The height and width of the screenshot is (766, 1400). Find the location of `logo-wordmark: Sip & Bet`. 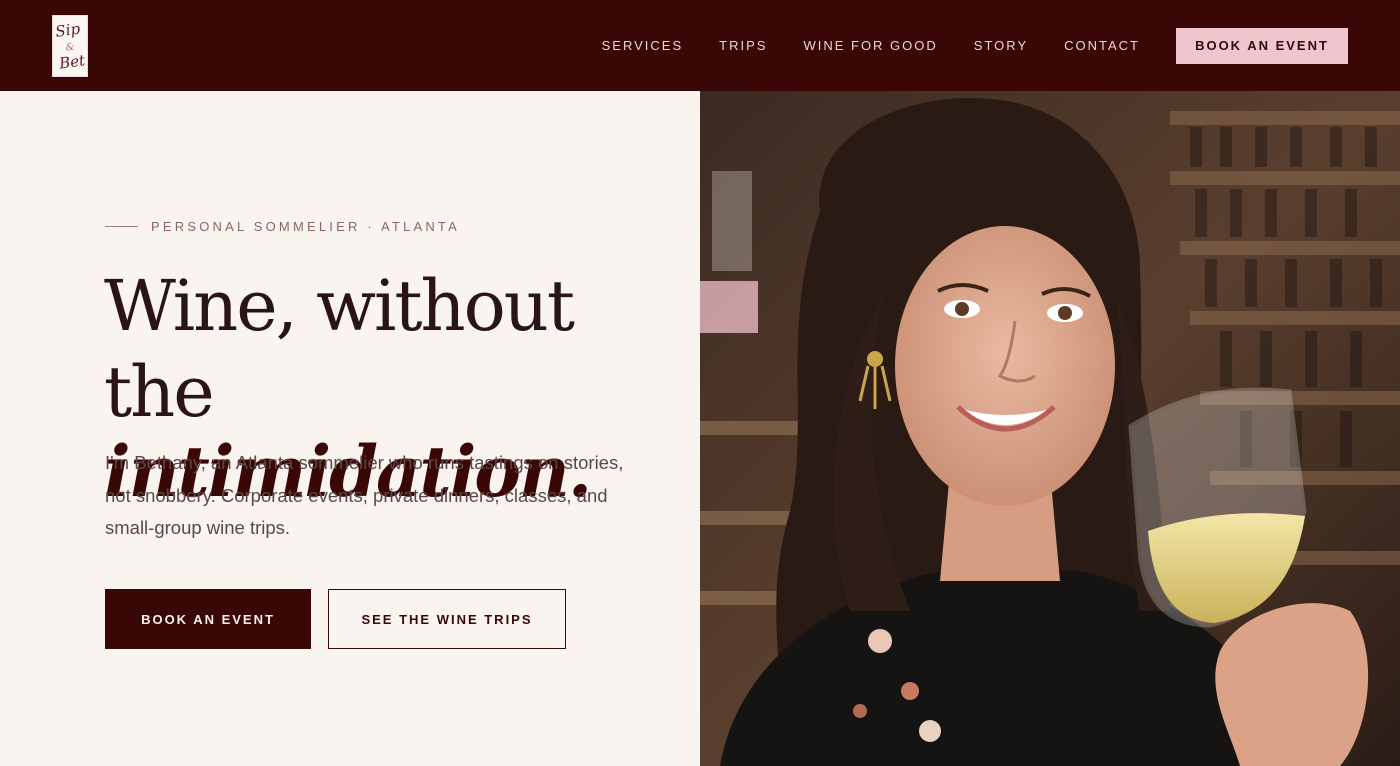

logo-wordmark: Sip & Bet is located at coordinates (70, 46).